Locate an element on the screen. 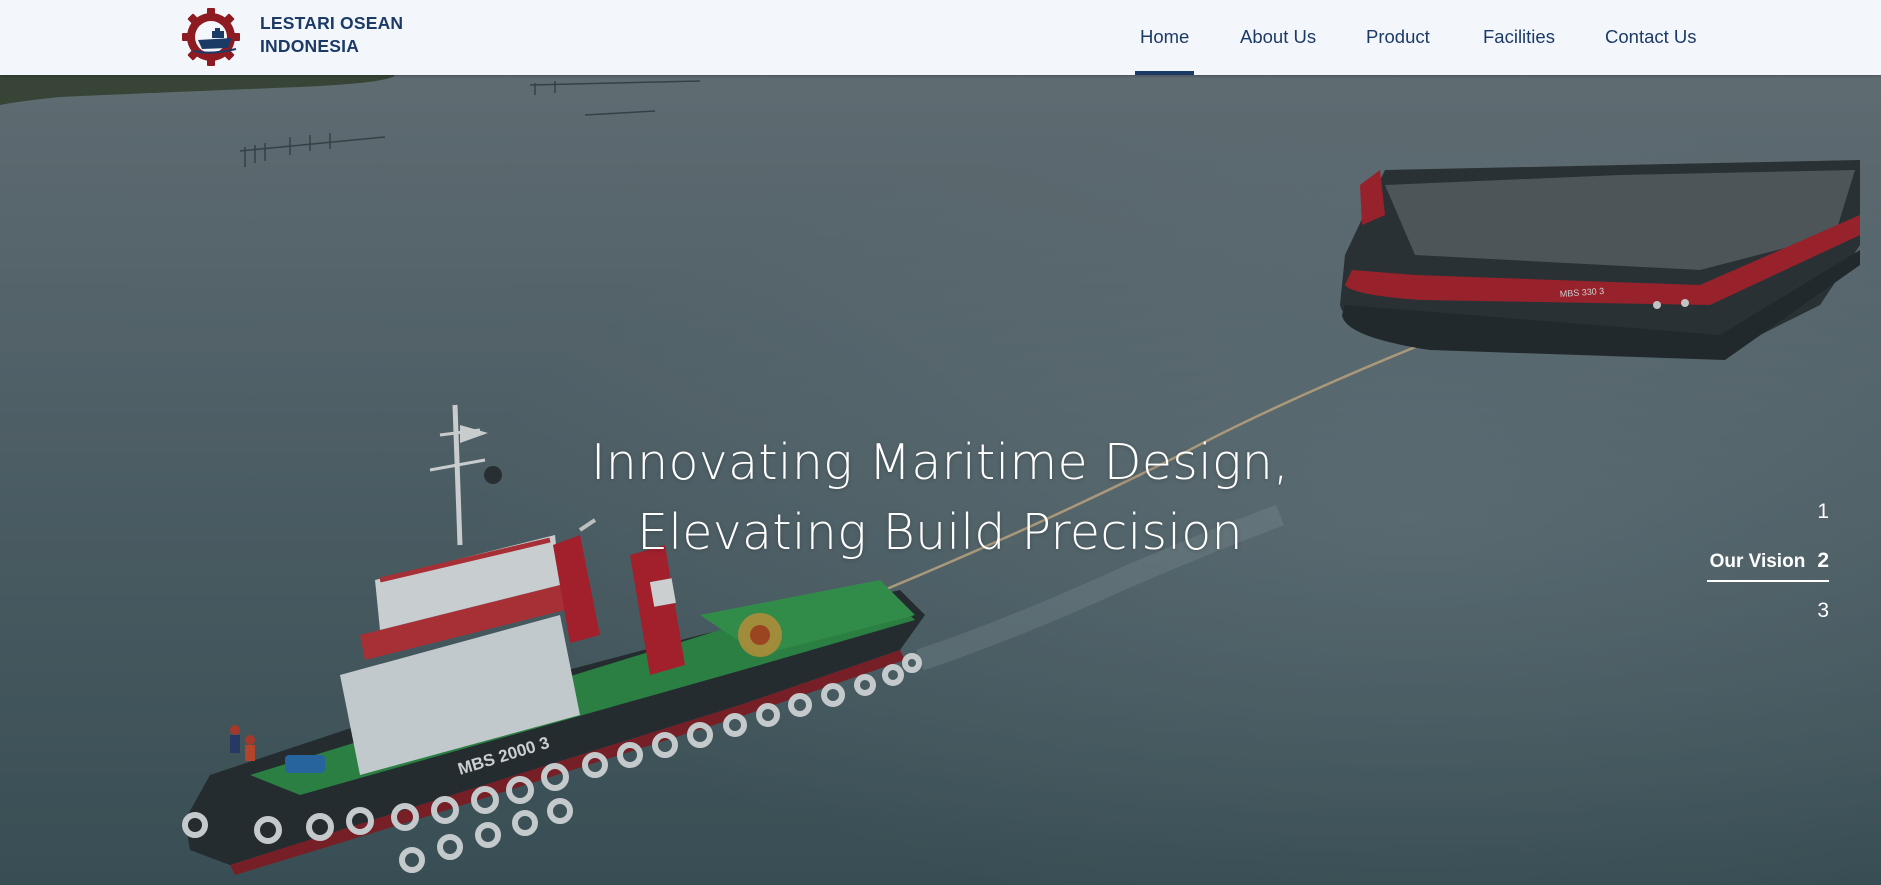 The height and width of the screenshot is (885, 1881). slide-number-3: 3 is located at coordinates (1823, 610).